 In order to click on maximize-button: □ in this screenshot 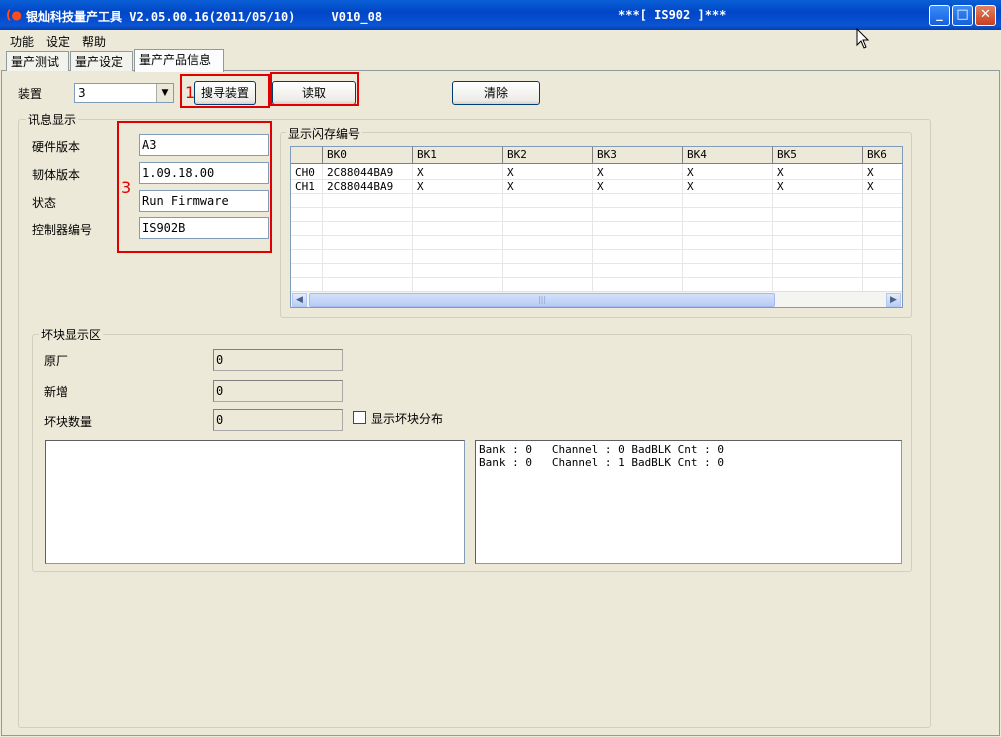, I will do `click(962, 15)`.